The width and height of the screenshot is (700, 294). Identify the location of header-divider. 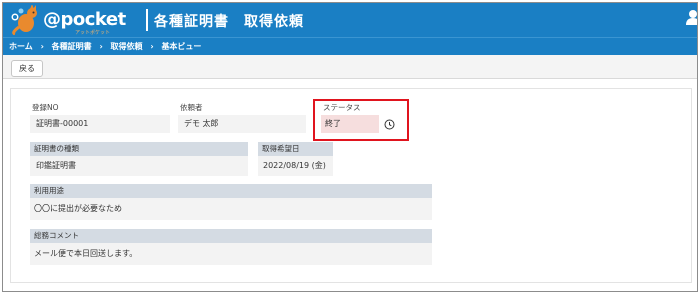
(147, 20).